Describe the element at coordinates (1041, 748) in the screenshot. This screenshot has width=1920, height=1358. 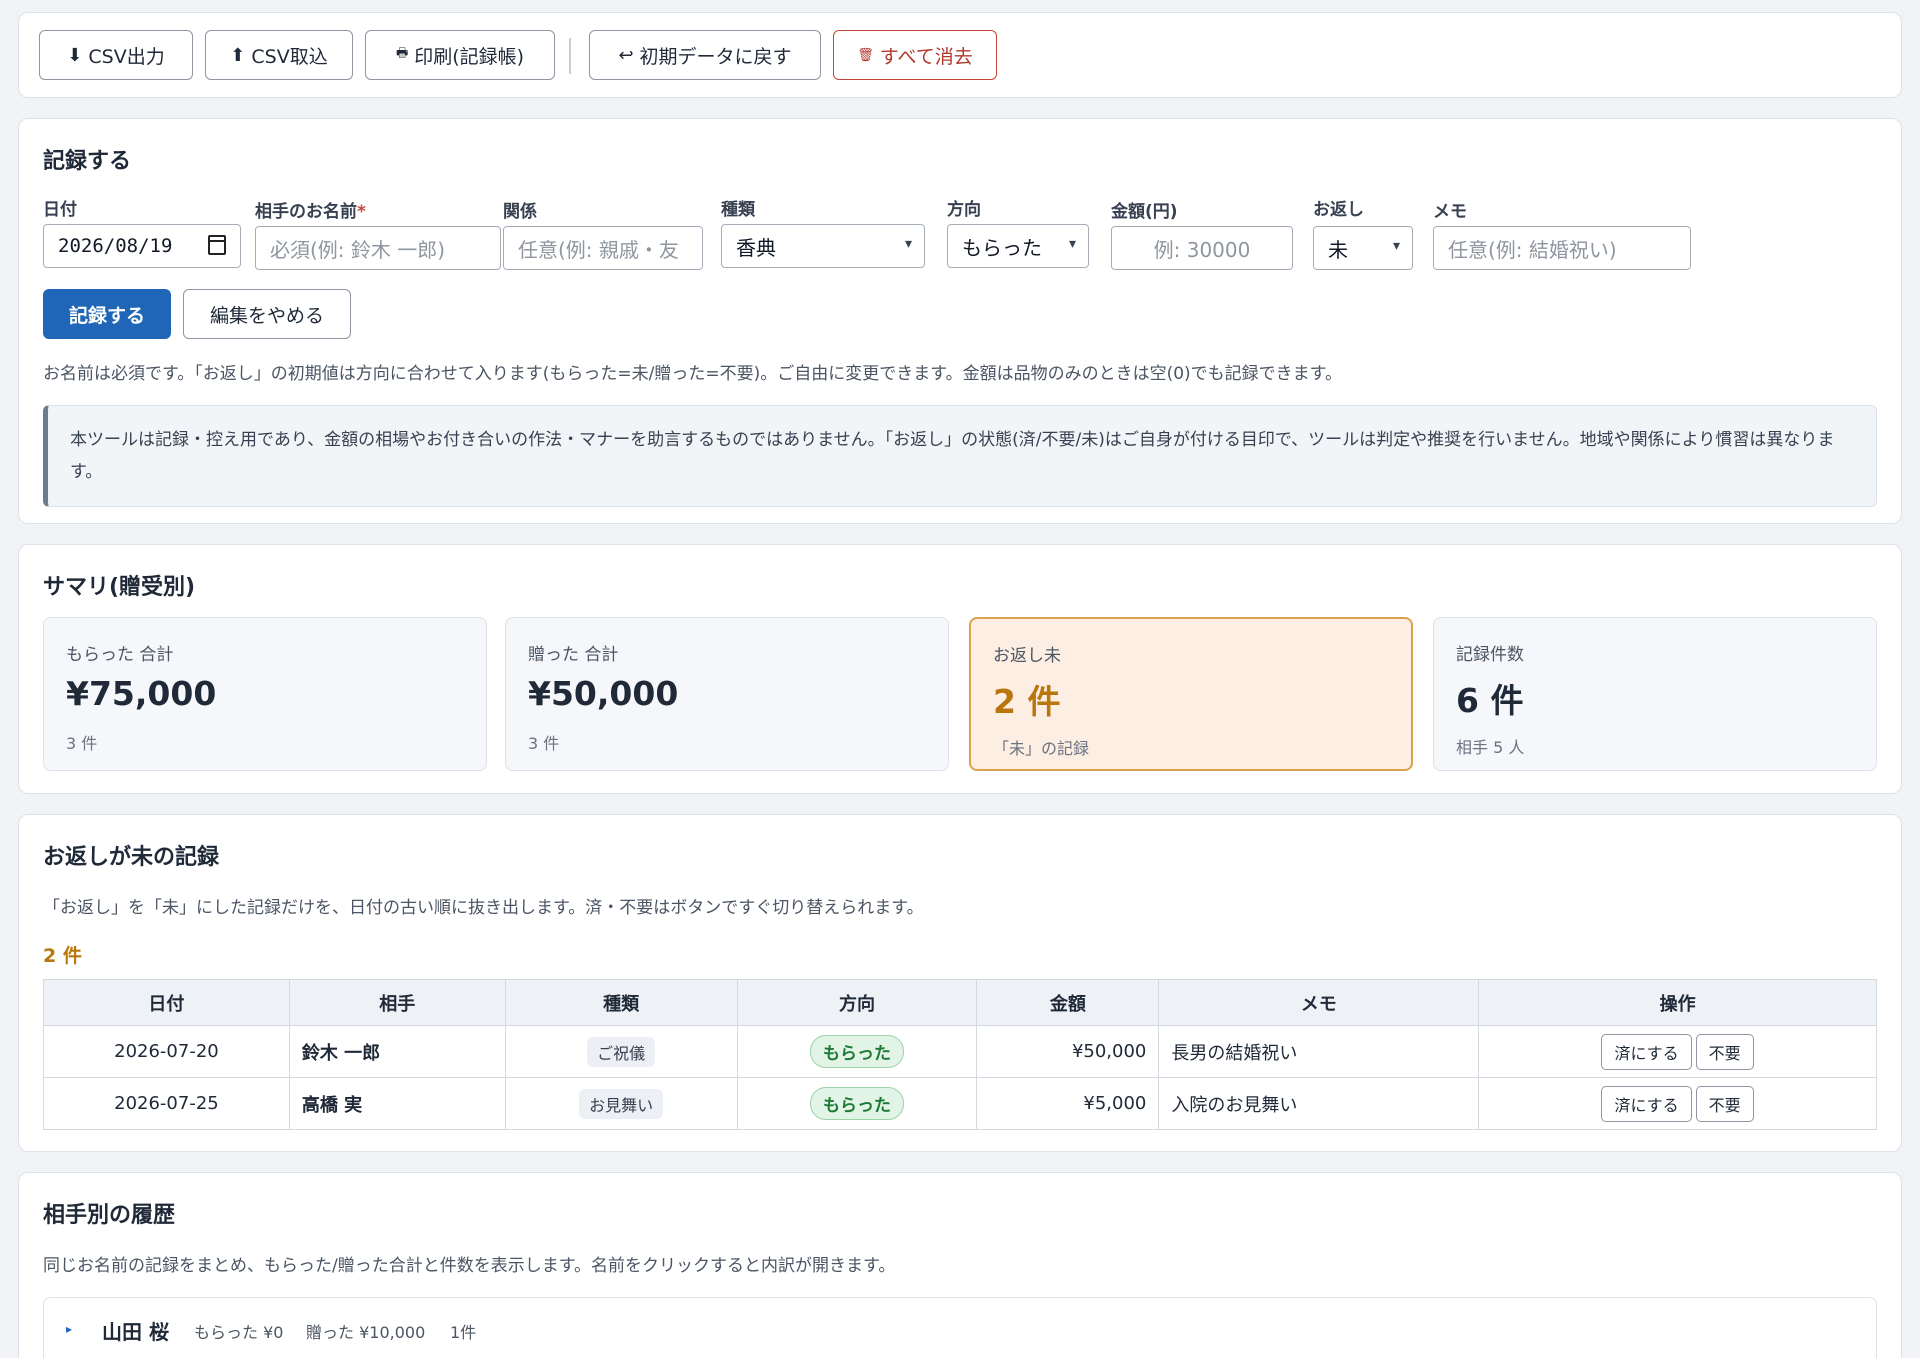
I see `stat-sub: 「未」の記録` at that location.